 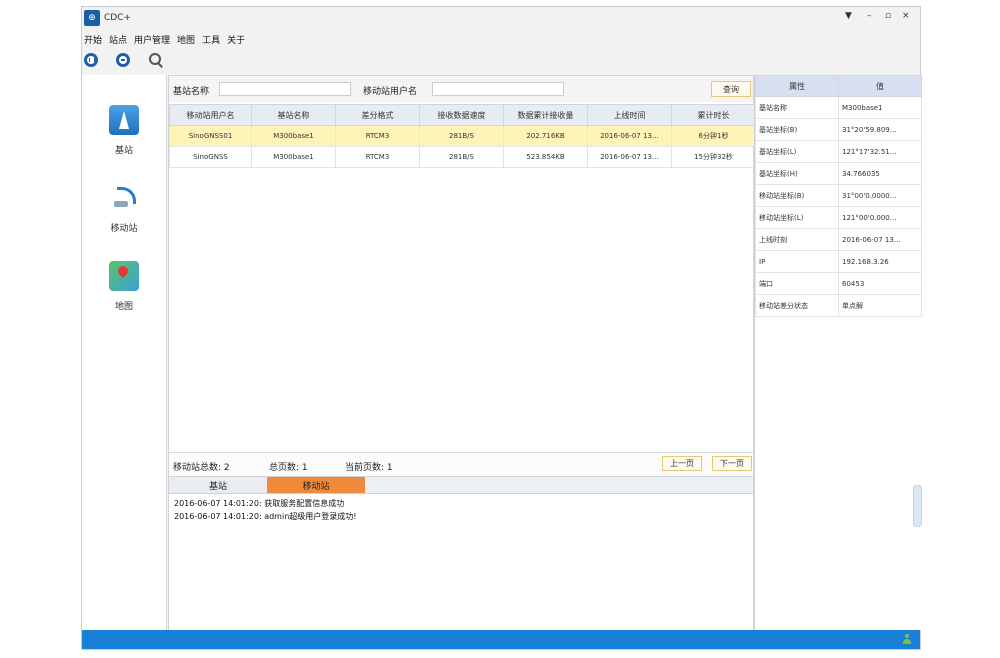 What do you see at coordinates (906, 16) in the screenshot?
I see `close-button: ×` at bounding box center [906, 16].